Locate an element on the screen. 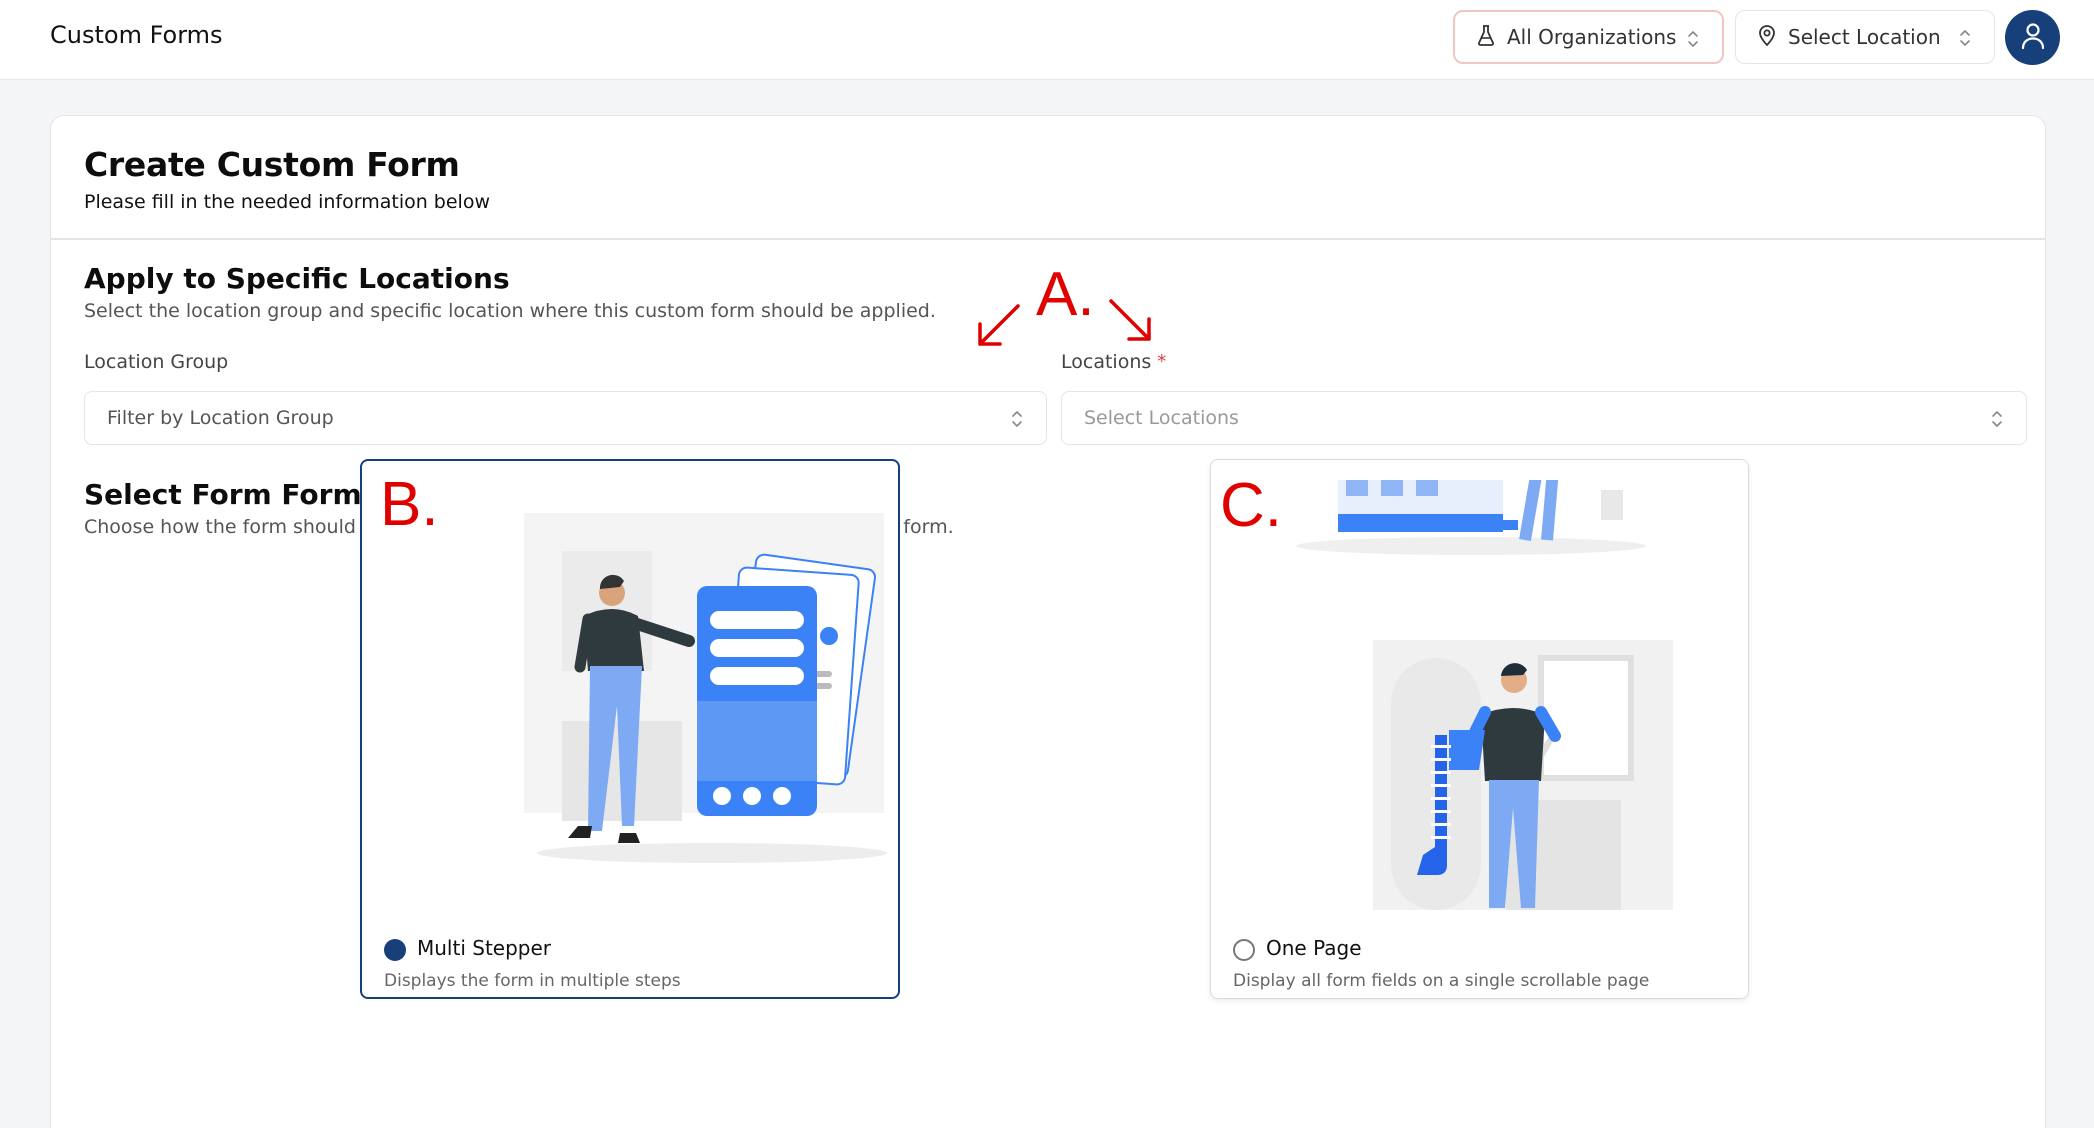 The width and height of the screenshot is (2094, 1128). location-group-placeholder: Filter by Location Group is located at coordinates (220, 418).